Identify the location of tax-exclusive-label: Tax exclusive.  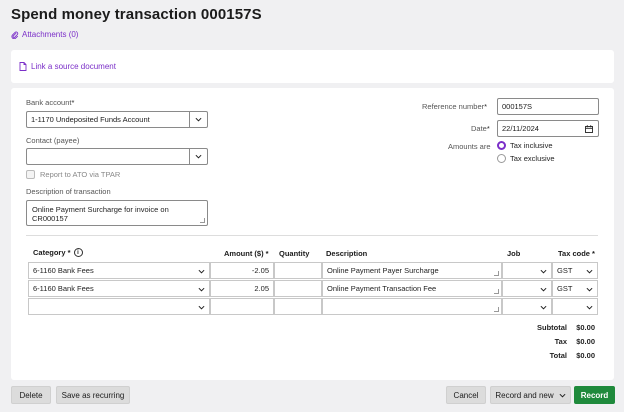
(532, 158).